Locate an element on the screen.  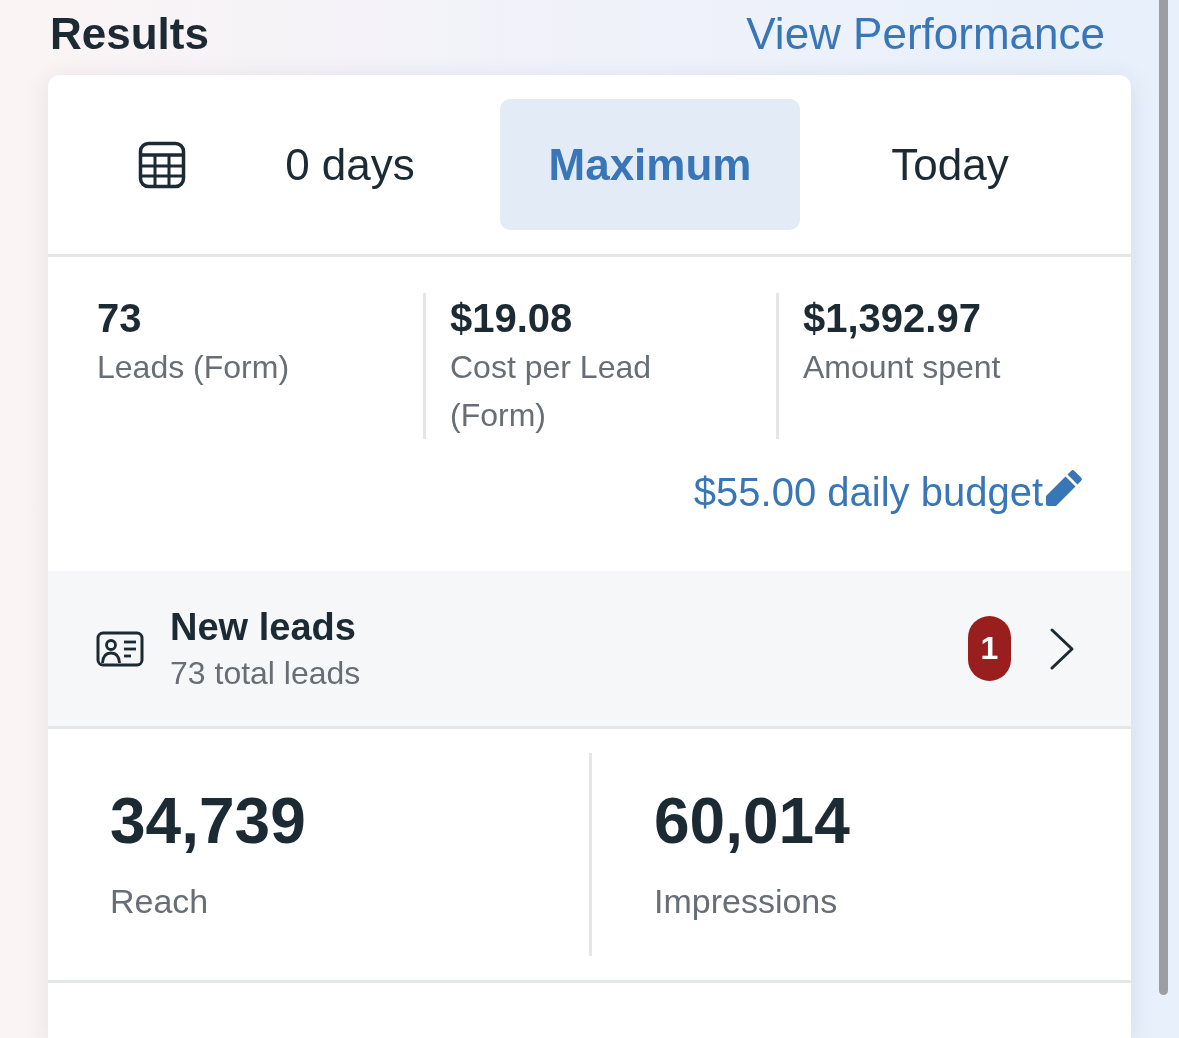
view-performance-link: View Performance is located at coordinates (925, 34).